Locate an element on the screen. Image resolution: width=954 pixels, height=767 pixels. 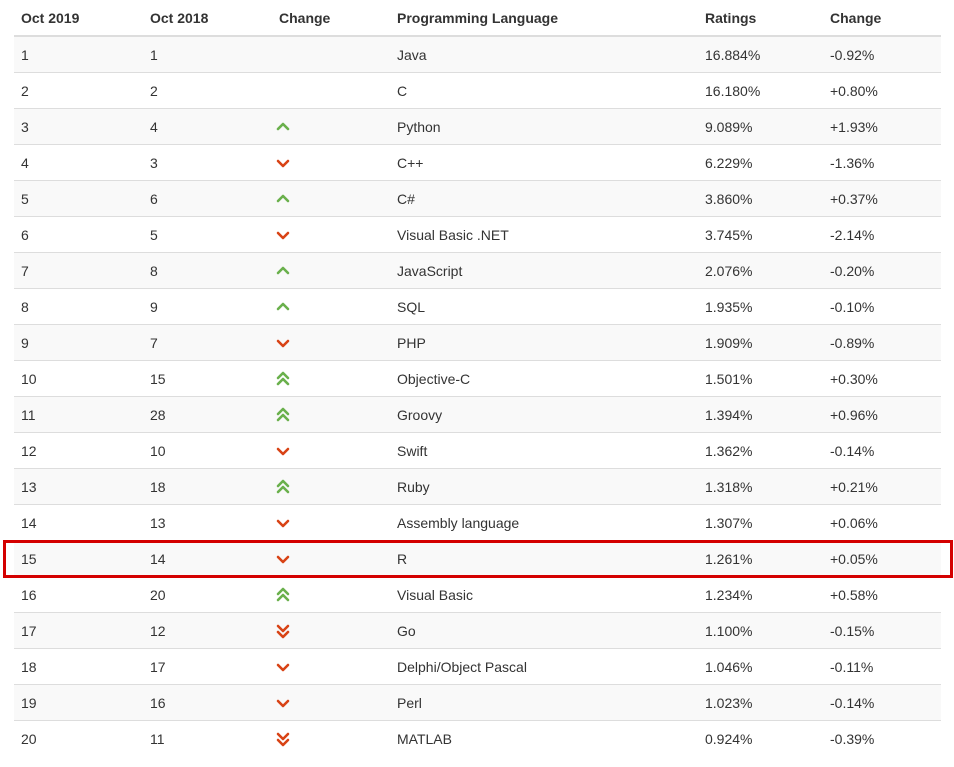
table-row: 17 12 Go 1.100% -0.15% is located at coordinates (477, 630).